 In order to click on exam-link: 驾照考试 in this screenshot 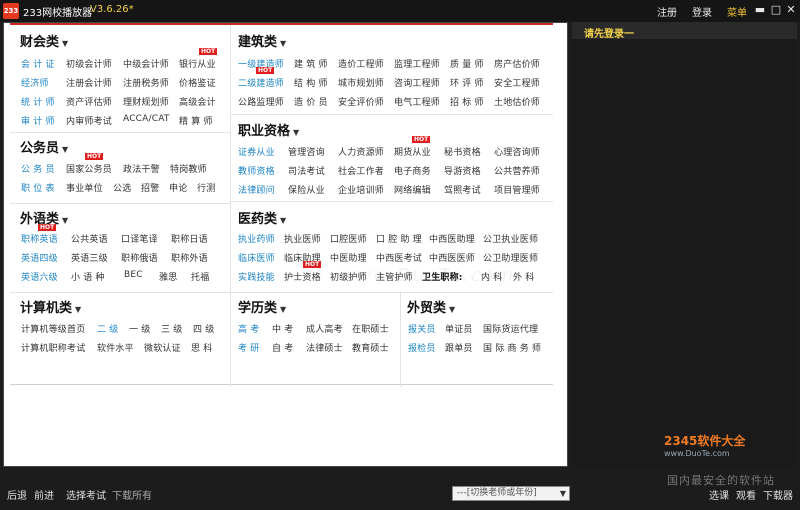, I will do `click(462, 189)`.